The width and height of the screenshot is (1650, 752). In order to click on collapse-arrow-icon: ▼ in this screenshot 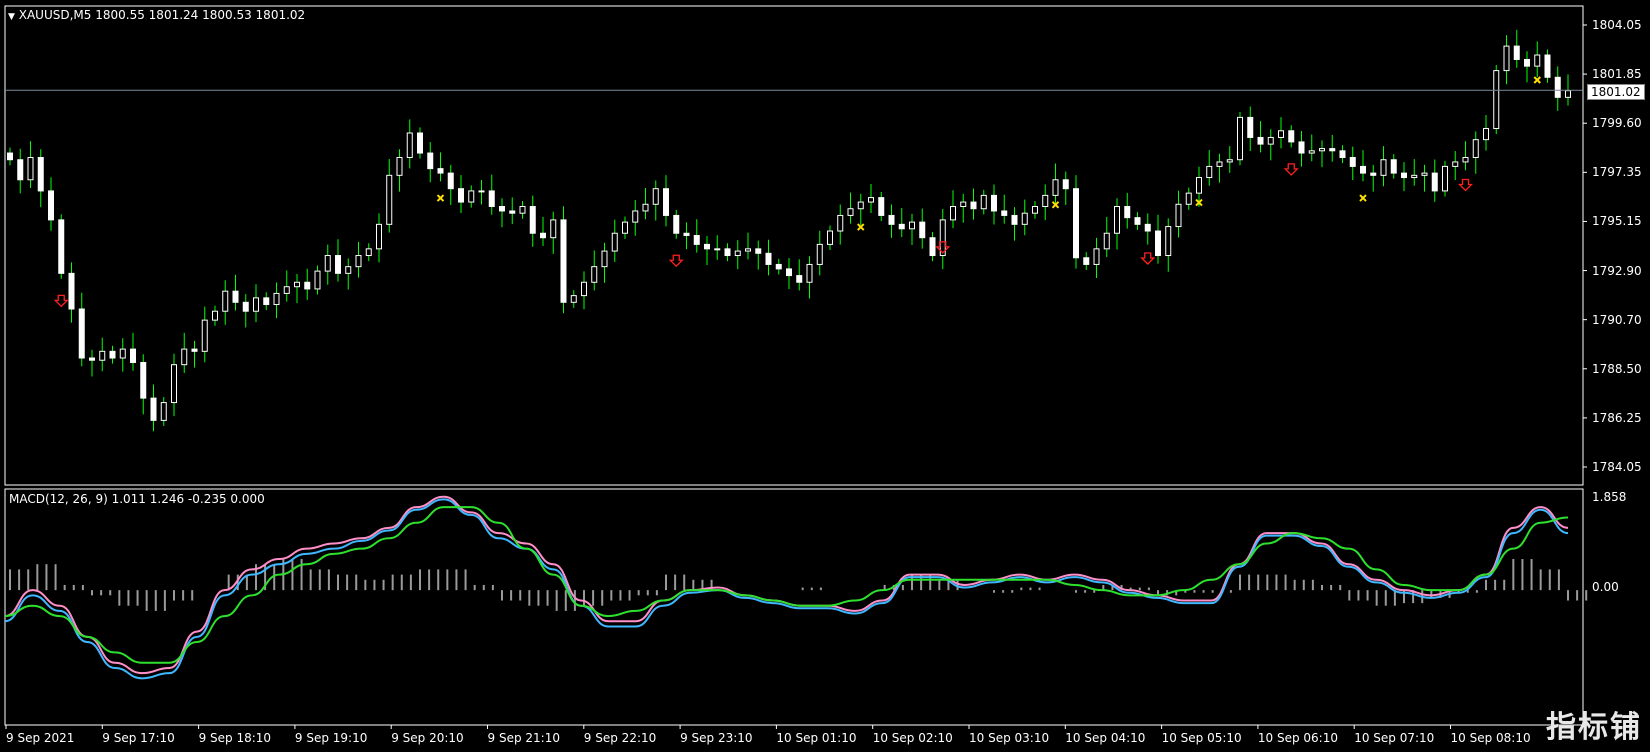, I will do `click(11, 17)`.